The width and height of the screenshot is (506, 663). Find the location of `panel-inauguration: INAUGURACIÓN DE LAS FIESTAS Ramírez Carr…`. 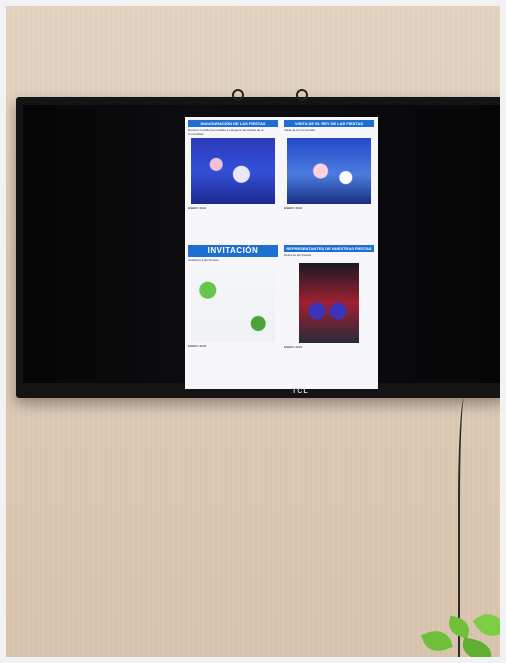

panel-inauguration: INAUGURACIÓN DE LAS FIESTAS Ramírez Carr… is located at coordinates (233, 170).